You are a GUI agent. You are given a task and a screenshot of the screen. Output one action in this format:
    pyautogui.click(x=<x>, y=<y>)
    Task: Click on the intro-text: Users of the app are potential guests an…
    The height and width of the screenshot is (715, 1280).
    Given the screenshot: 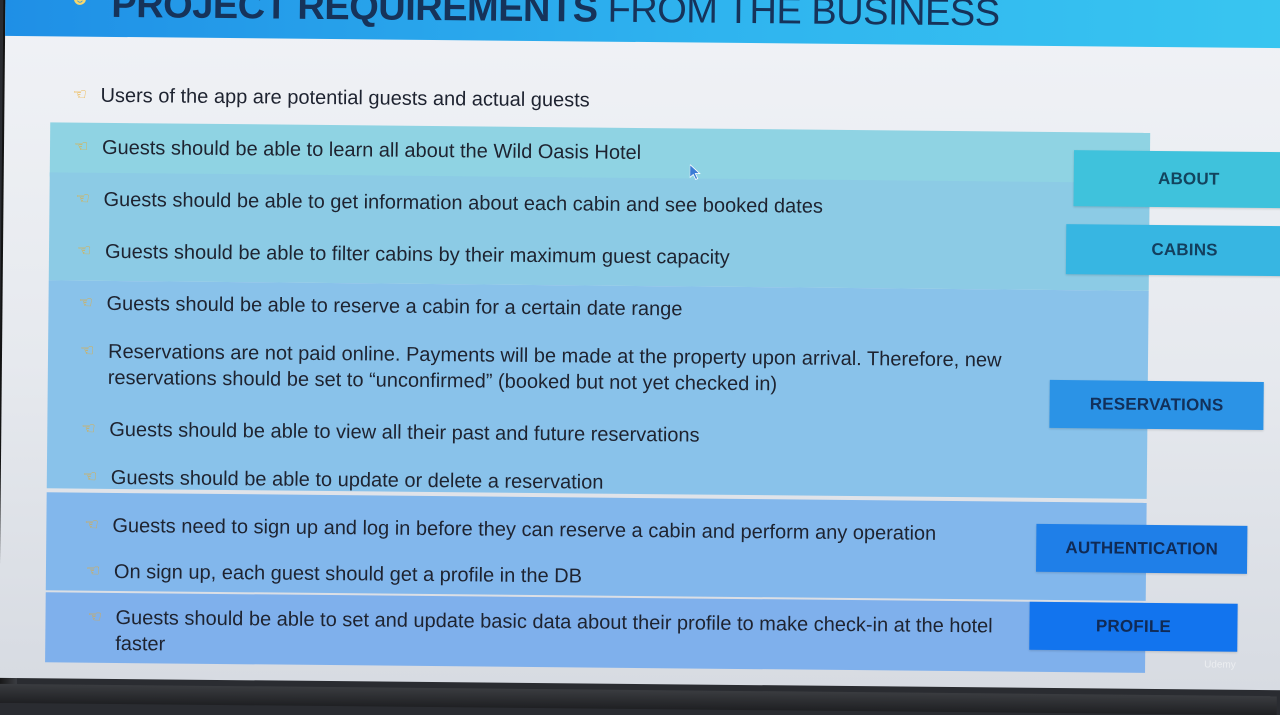 What is the action you would take?
    pyautogui.click(x=345, y=98)
    